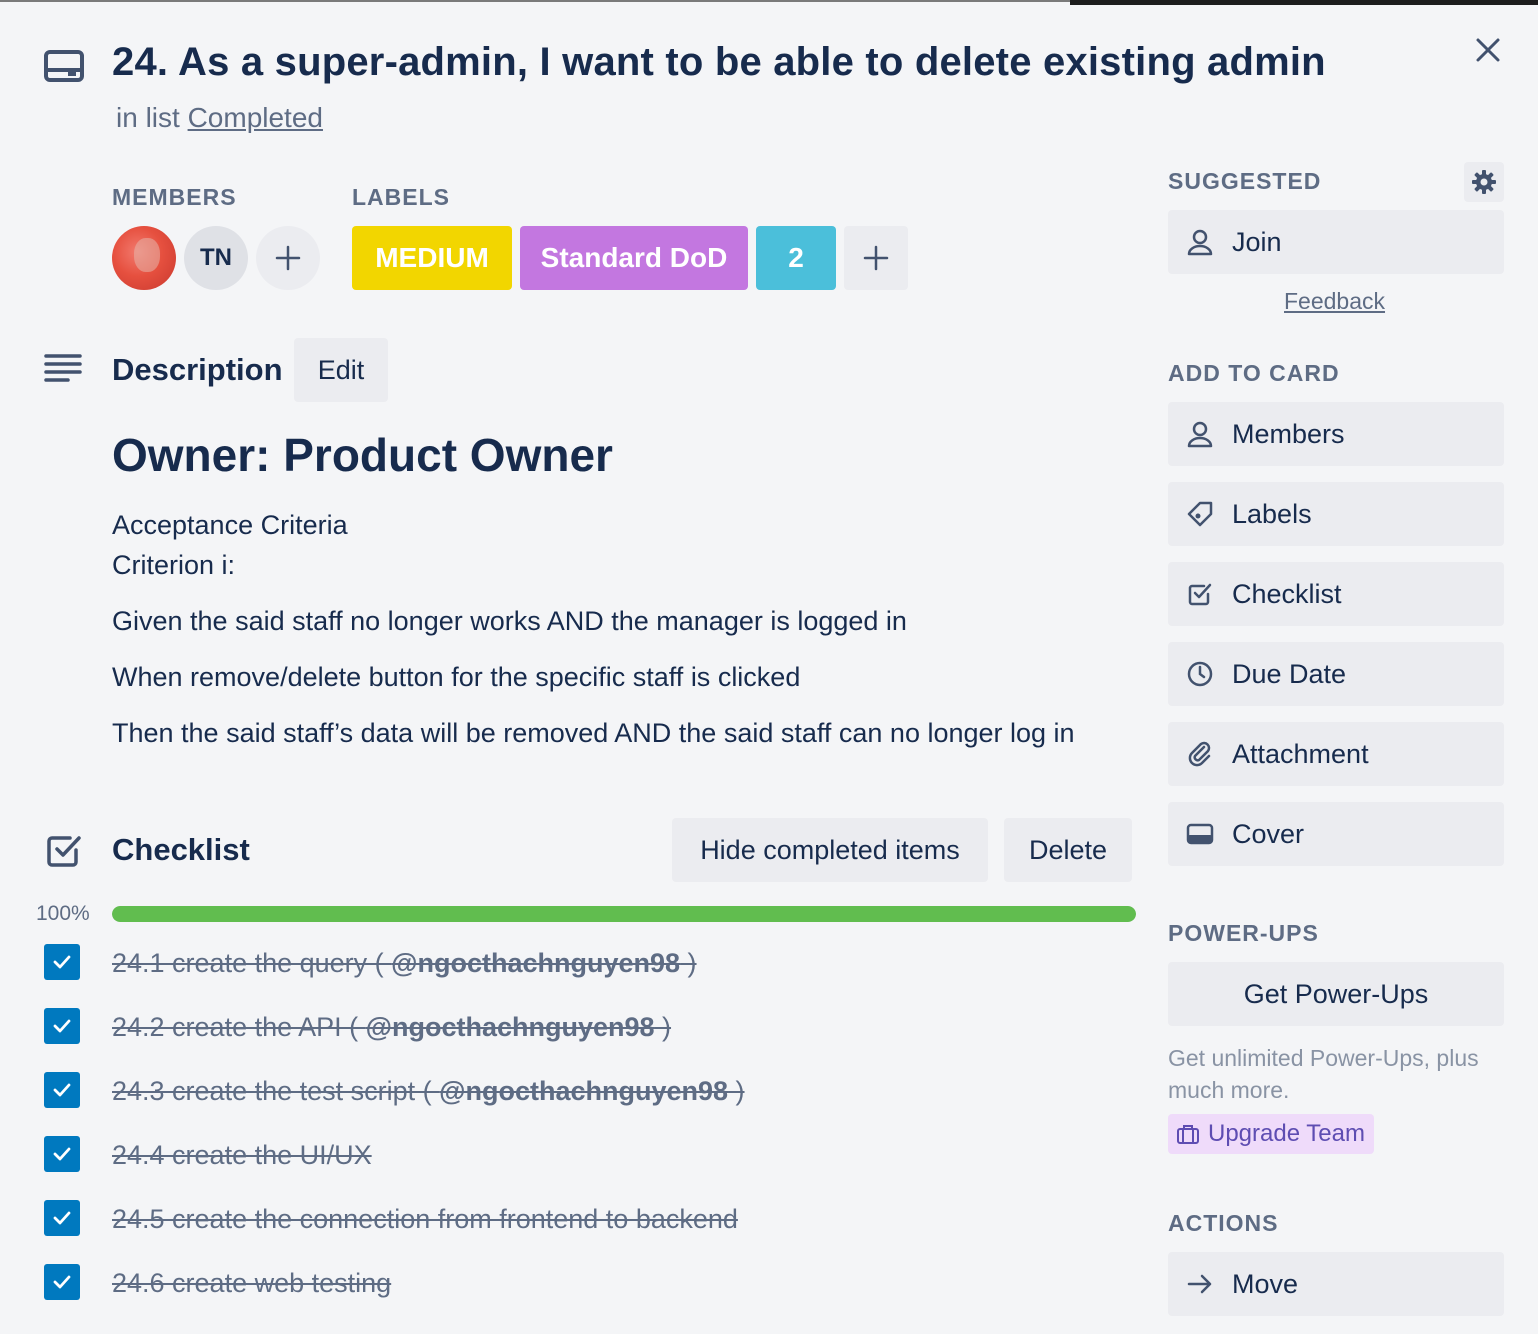 This screenshot has width=1538, height=1334. What do you see at coordinates (1200, 514) in the screenshot?
I see `tag-icon` at bounding box center [1200, 514].